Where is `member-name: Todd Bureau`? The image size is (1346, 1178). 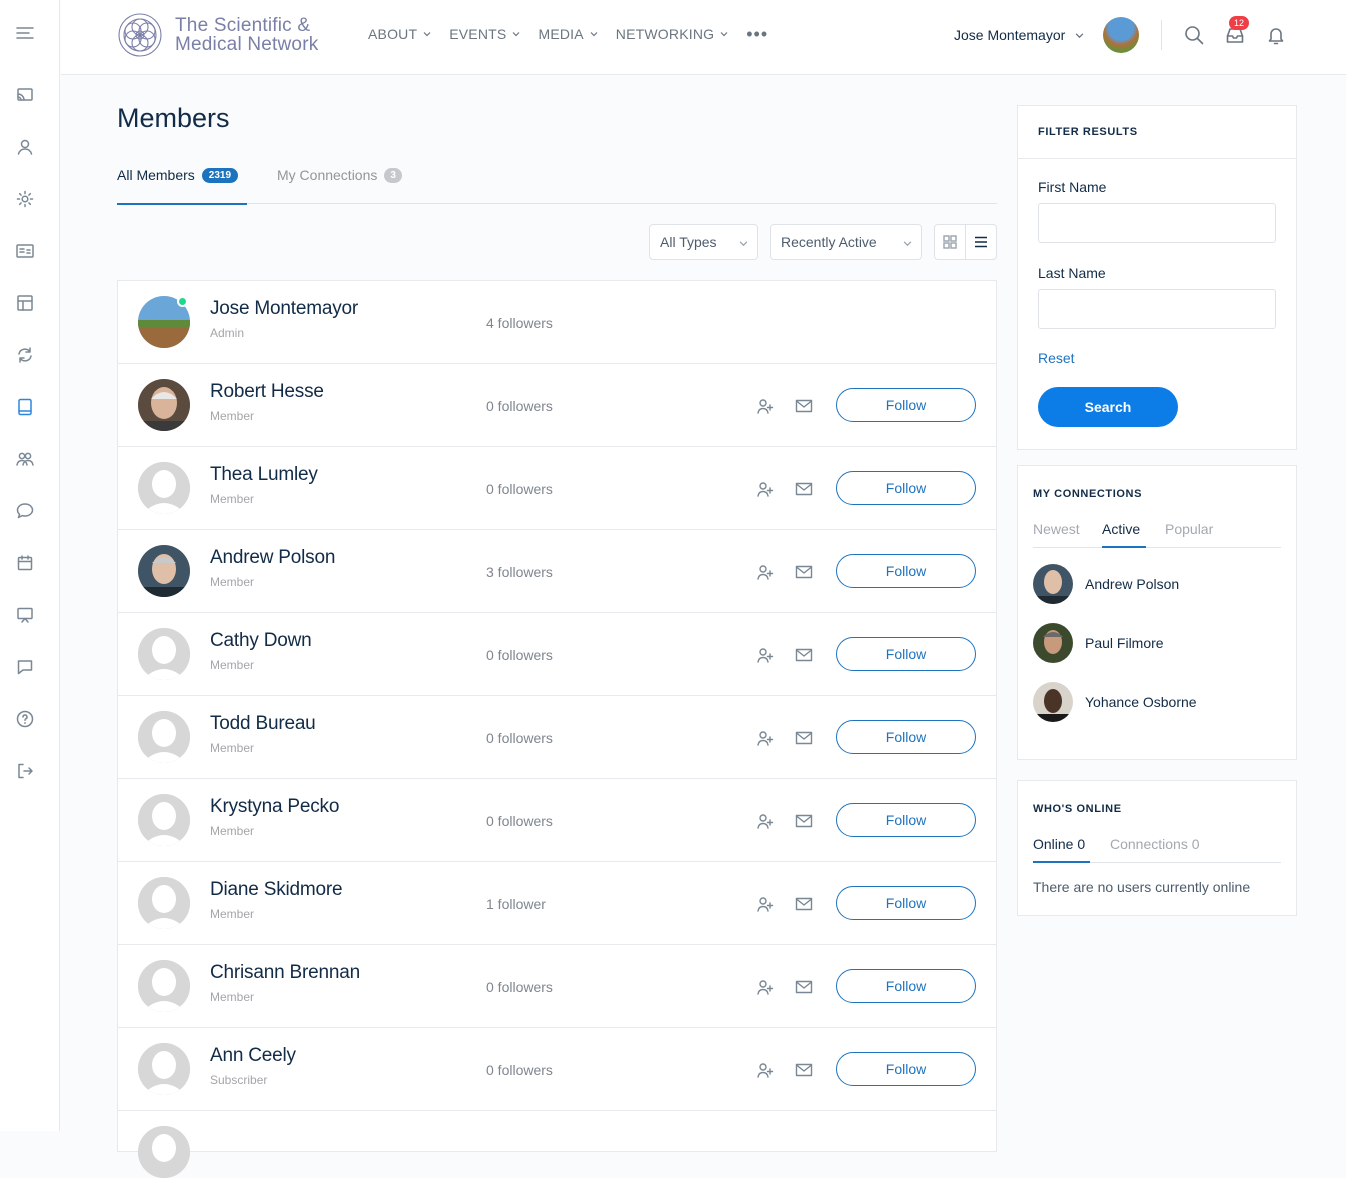
member-name: Todd Bureau is located at coordinates (263, 724).